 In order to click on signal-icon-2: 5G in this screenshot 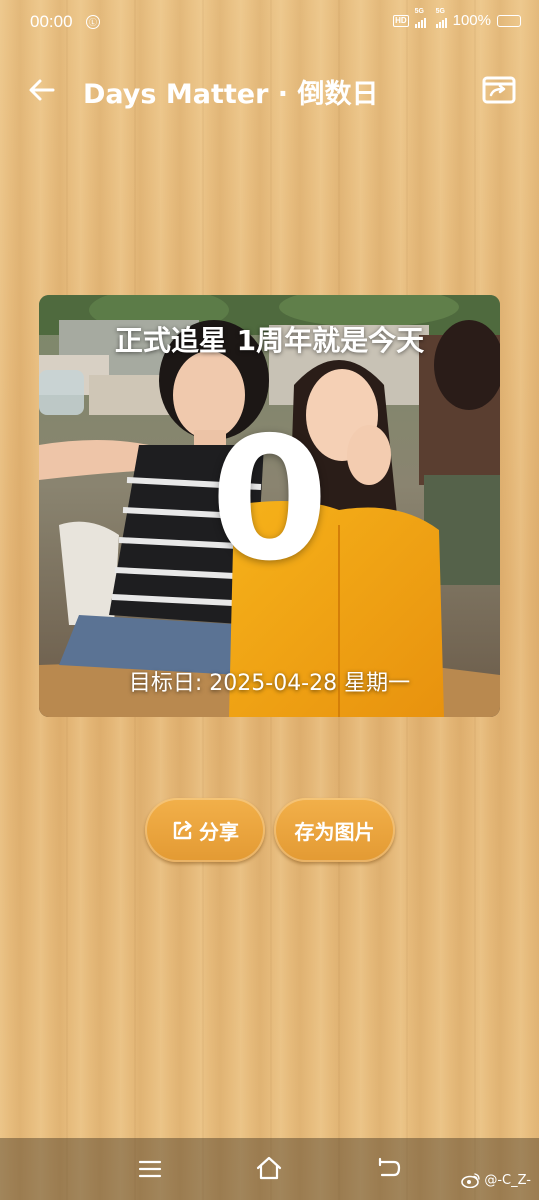, I will do `click(441, 18)`.